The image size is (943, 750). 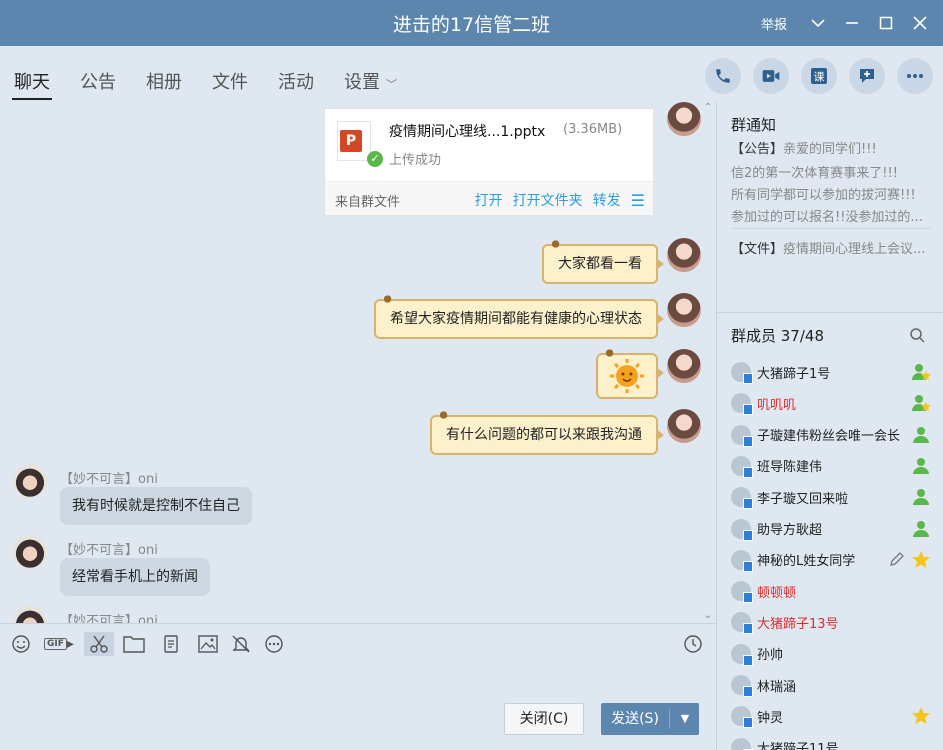 I want to click on tab-chat: 聊天, so click(x=32, y=74).